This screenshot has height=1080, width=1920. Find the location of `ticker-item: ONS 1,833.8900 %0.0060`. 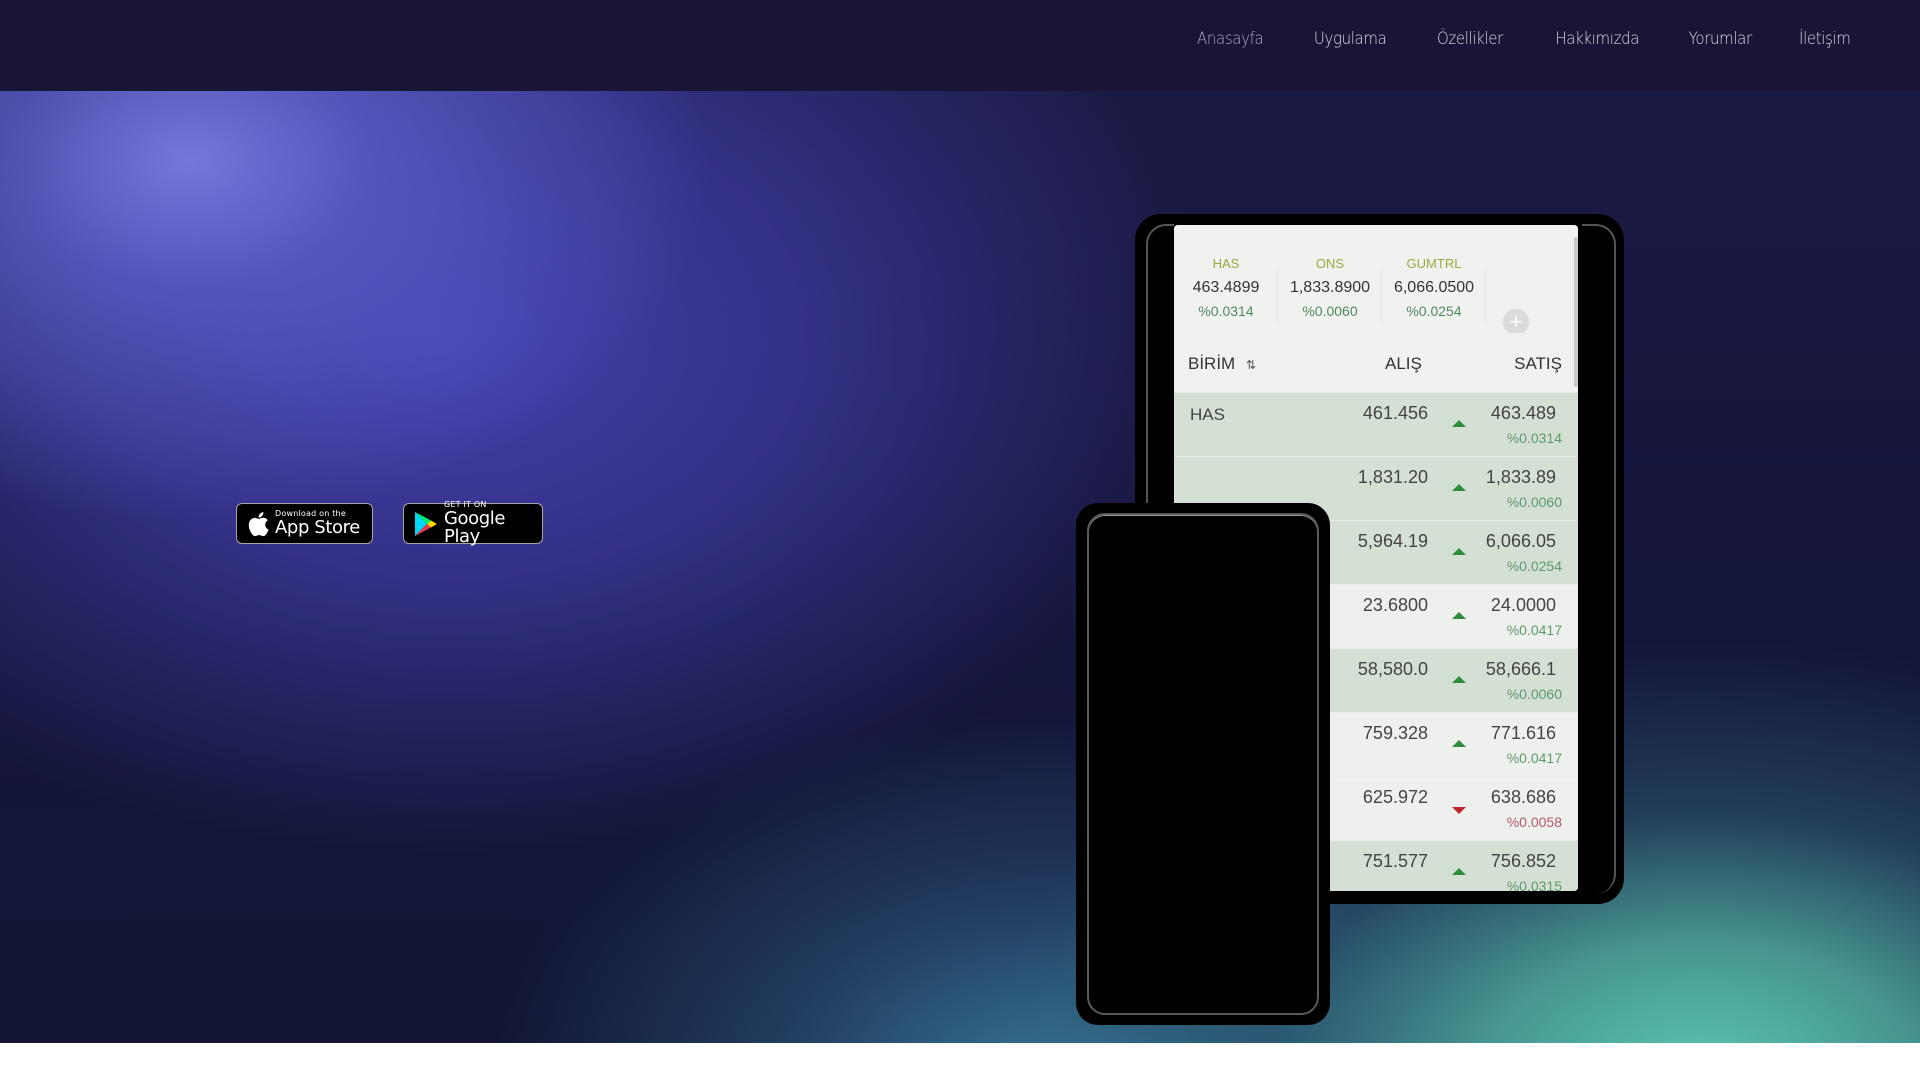

ticker-item: ONS 1,833.8900 %0.0060 is located at coordinates (1330, 279).